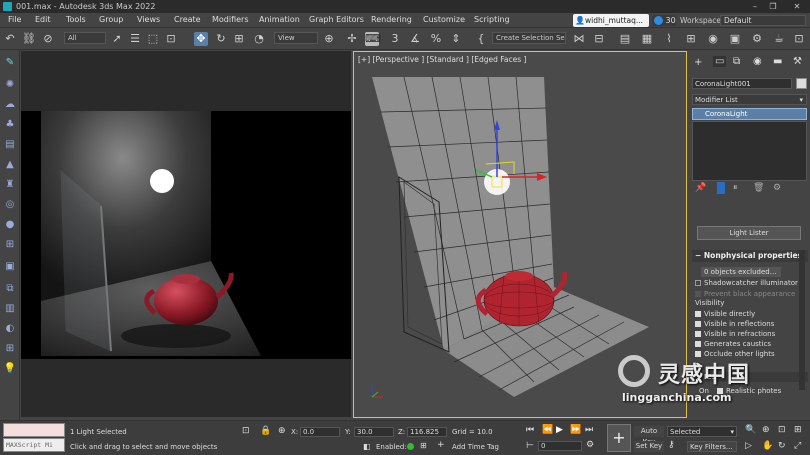 Image resolution: width=810 pixels, height=455 pixels. Describe the element at coordinates (733, 344) in the screenshot. I see `generates-caustics-checkbox: Generates caustics` at that location.